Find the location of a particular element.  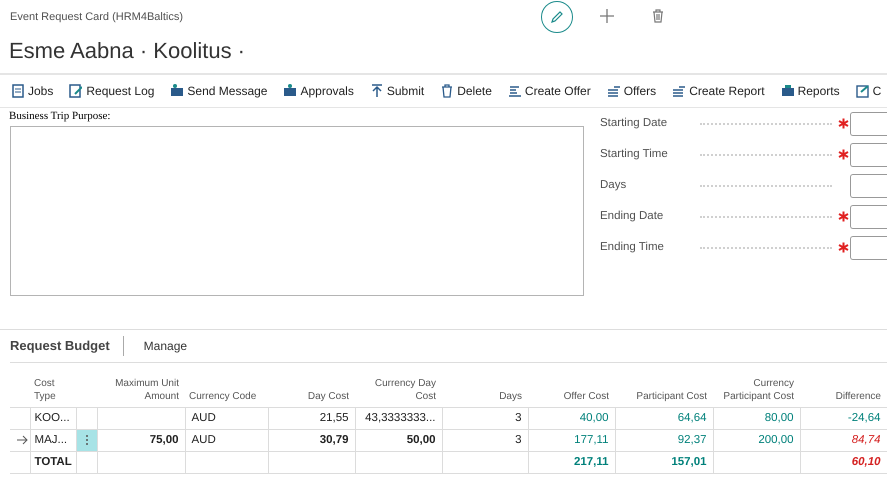

column-header: Cost Type is located at coordinates (53, 385).